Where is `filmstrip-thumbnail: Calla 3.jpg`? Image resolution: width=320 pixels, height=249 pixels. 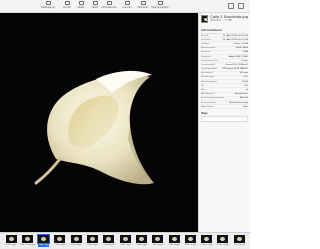
filmstrip-thumbnail: Calla 3.jpg is located at coordinates (60, 242).